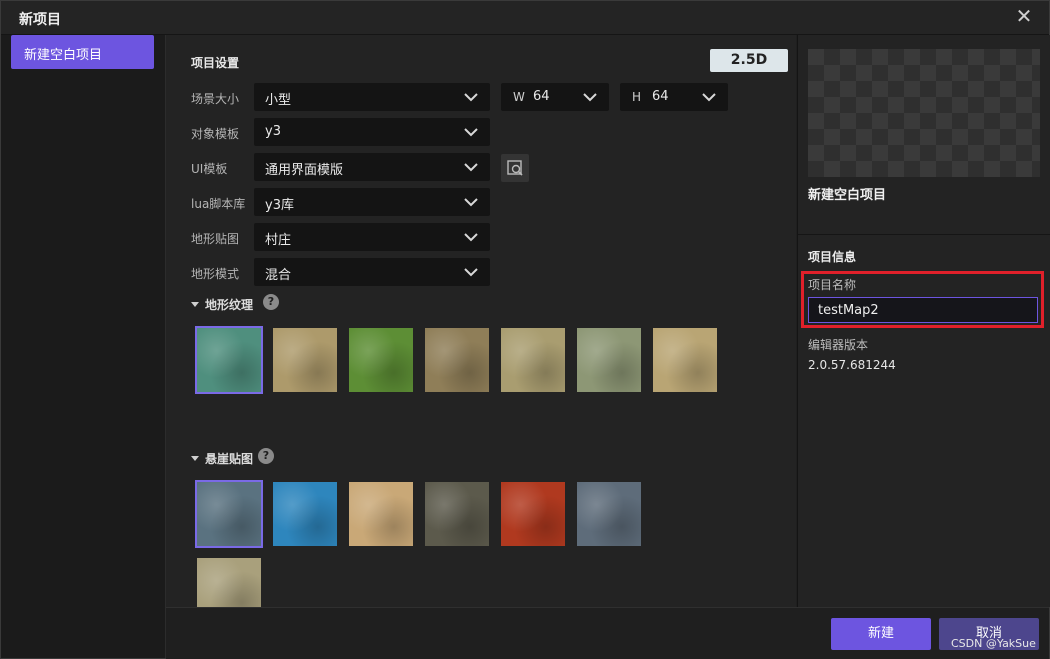 This screenshot has width=1050, height=659. I want to click on project-preview-image, so click(924, 113).